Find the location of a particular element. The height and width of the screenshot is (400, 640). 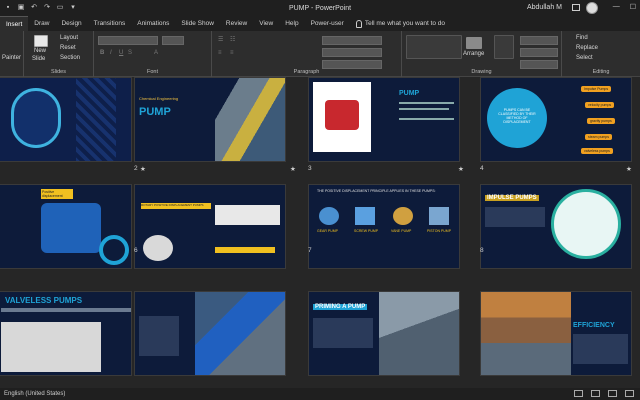

tell-me-box: Tell me what you want to do is located at coordinates (397, 23).